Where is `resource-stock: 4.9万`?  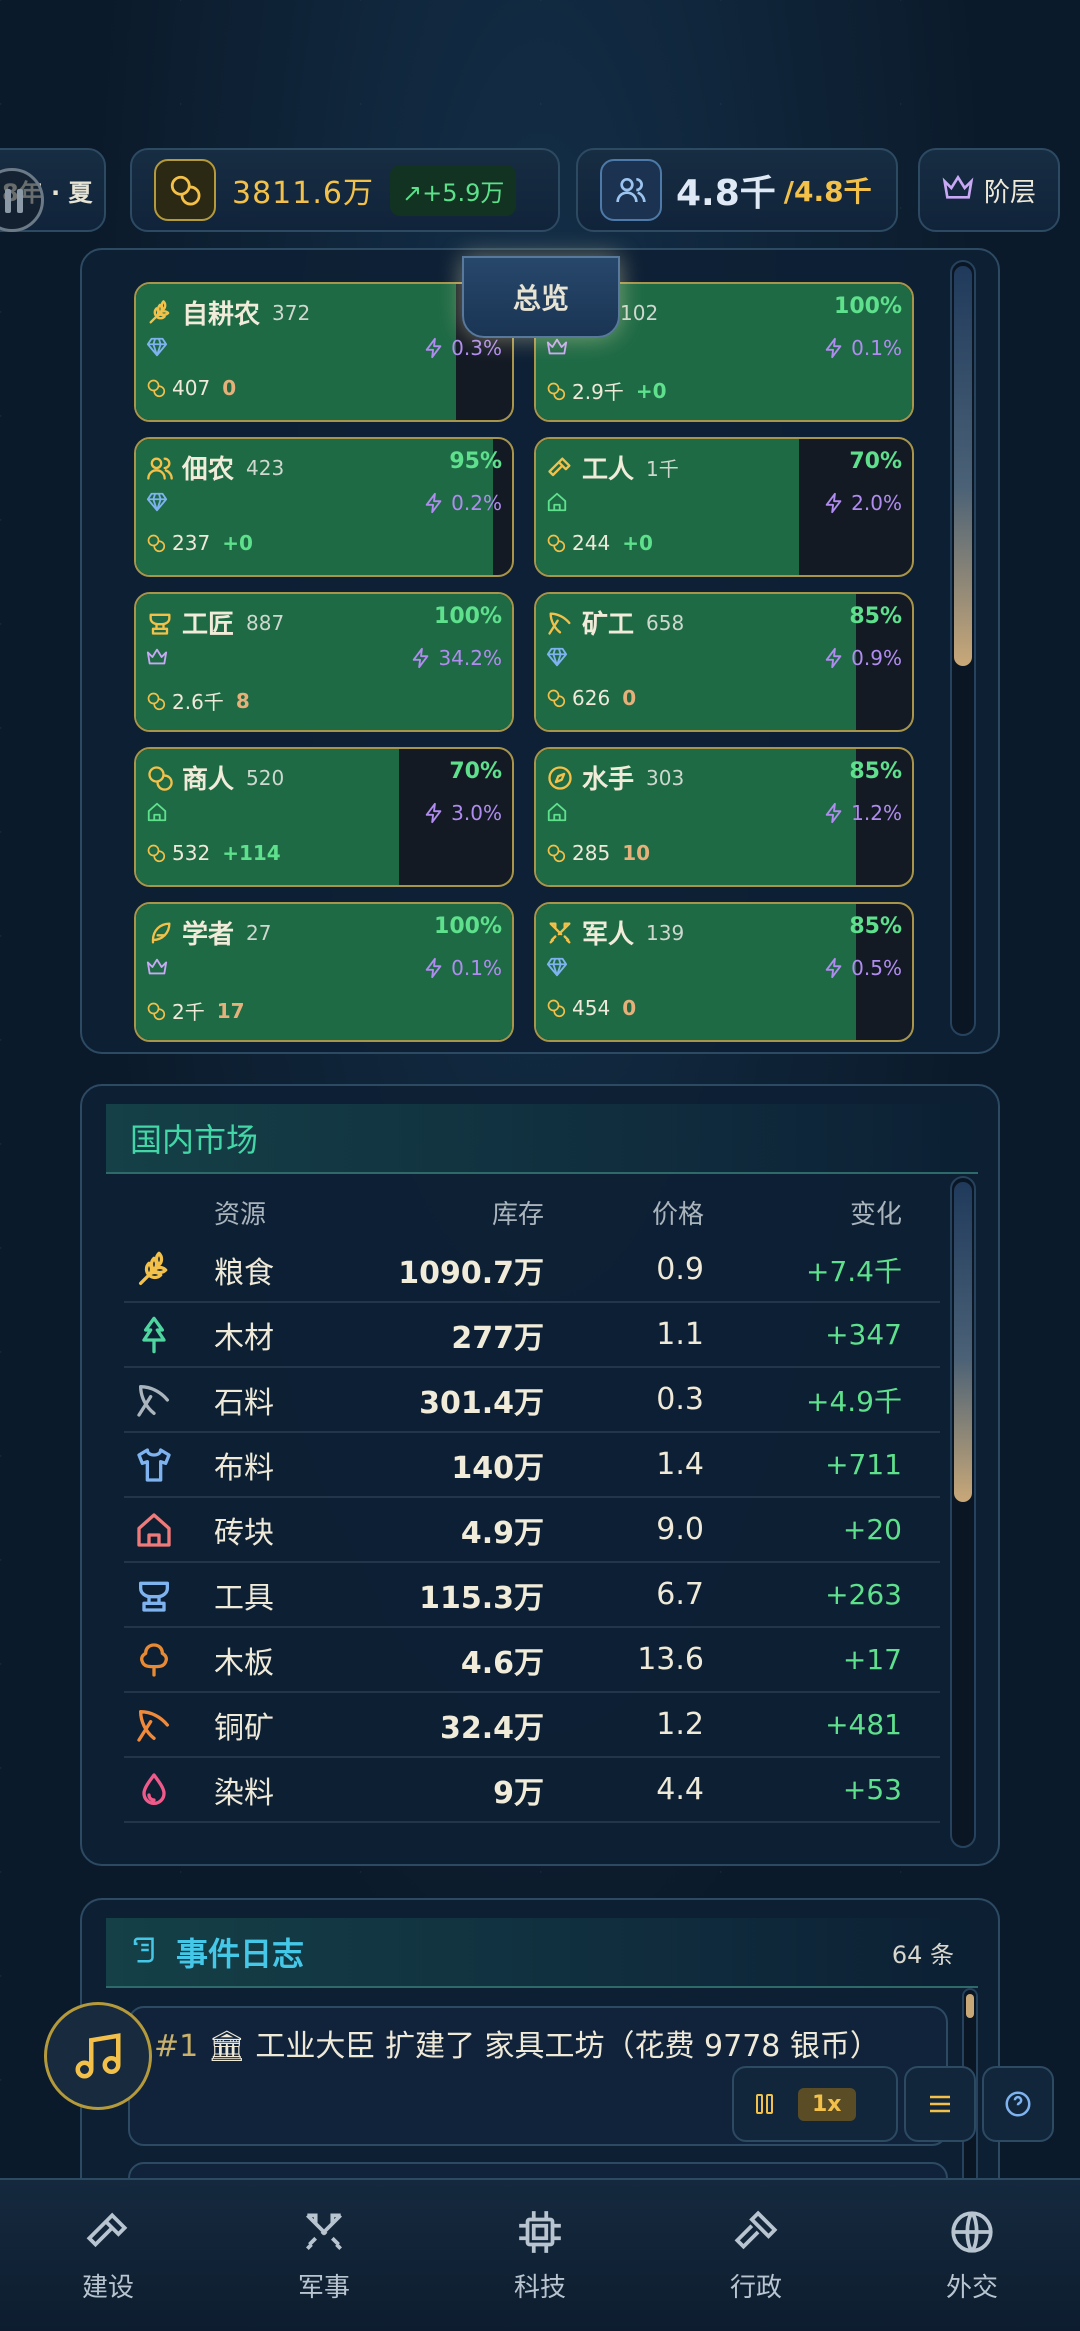
resource-stock: 4.9万 is located at coordinates (502, 1533).